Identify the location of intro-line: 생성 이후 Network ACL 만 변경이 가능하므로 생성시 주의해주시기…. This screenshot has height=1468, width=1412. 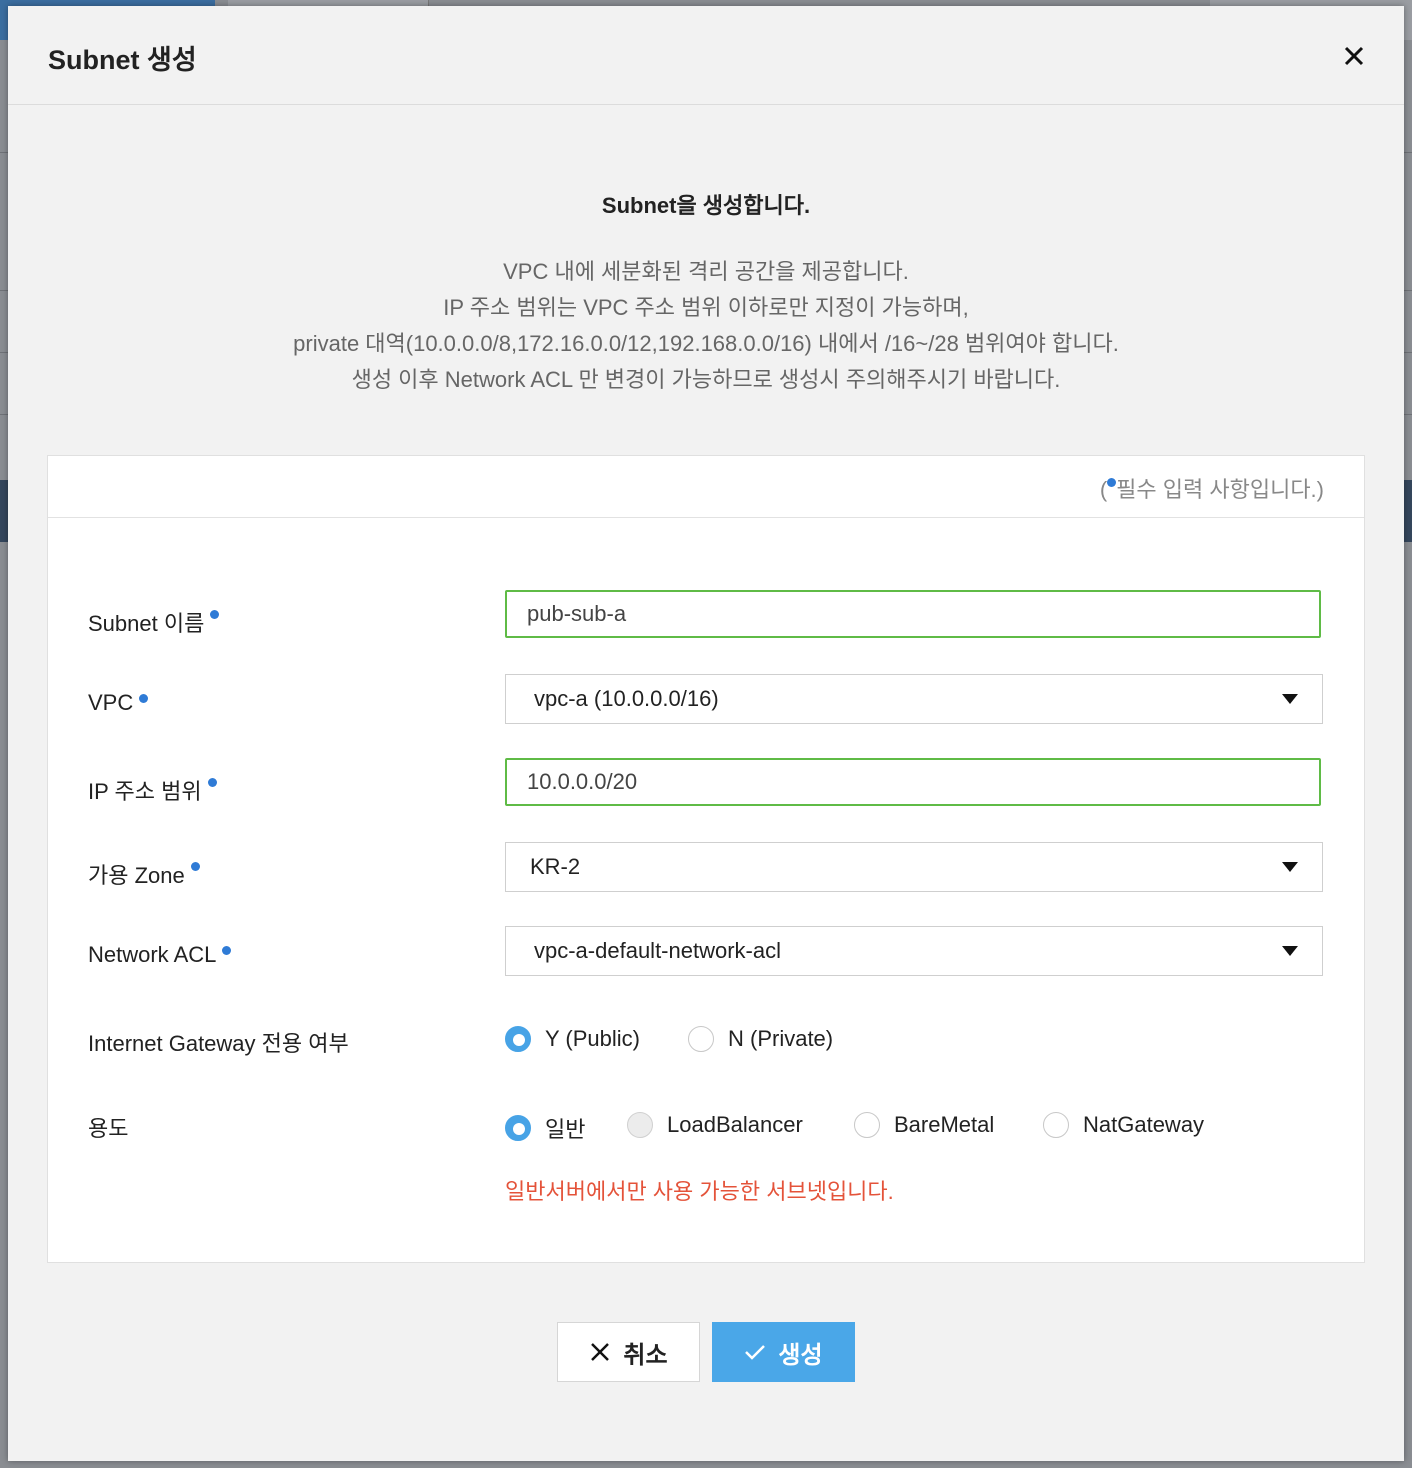
(706, 379).